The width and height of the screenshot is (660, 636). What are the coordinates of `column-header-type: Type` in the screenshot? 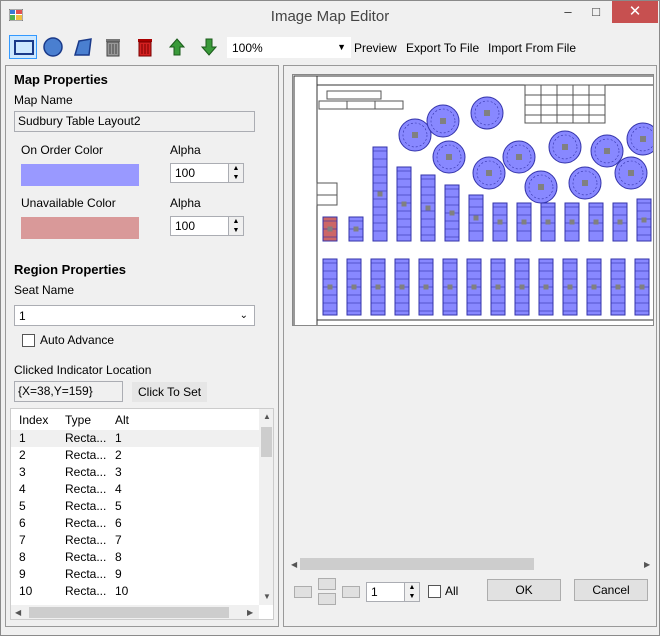 It's located at (78, 420).